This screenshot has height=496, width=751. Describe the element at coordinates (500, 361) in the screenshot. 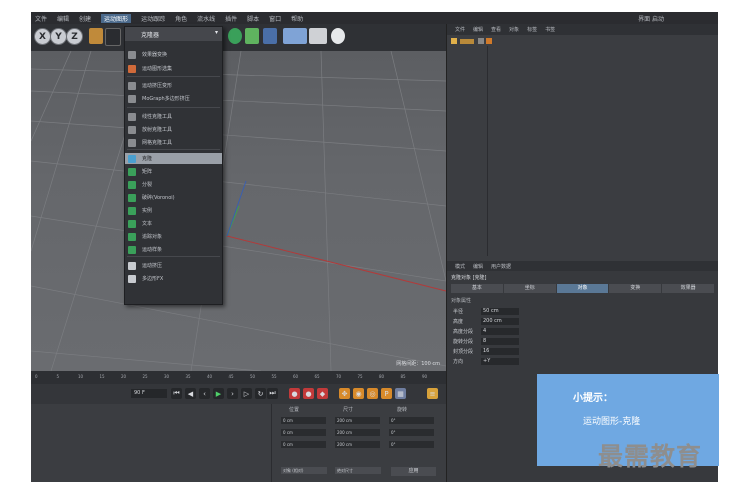

I see `attr-field-value: +Y` at that location.